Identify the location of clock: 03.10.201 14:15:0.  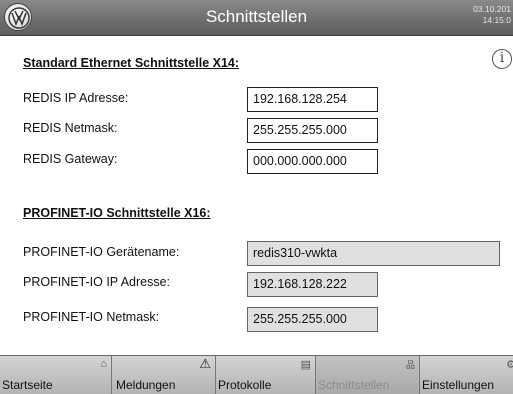
(492, 15).